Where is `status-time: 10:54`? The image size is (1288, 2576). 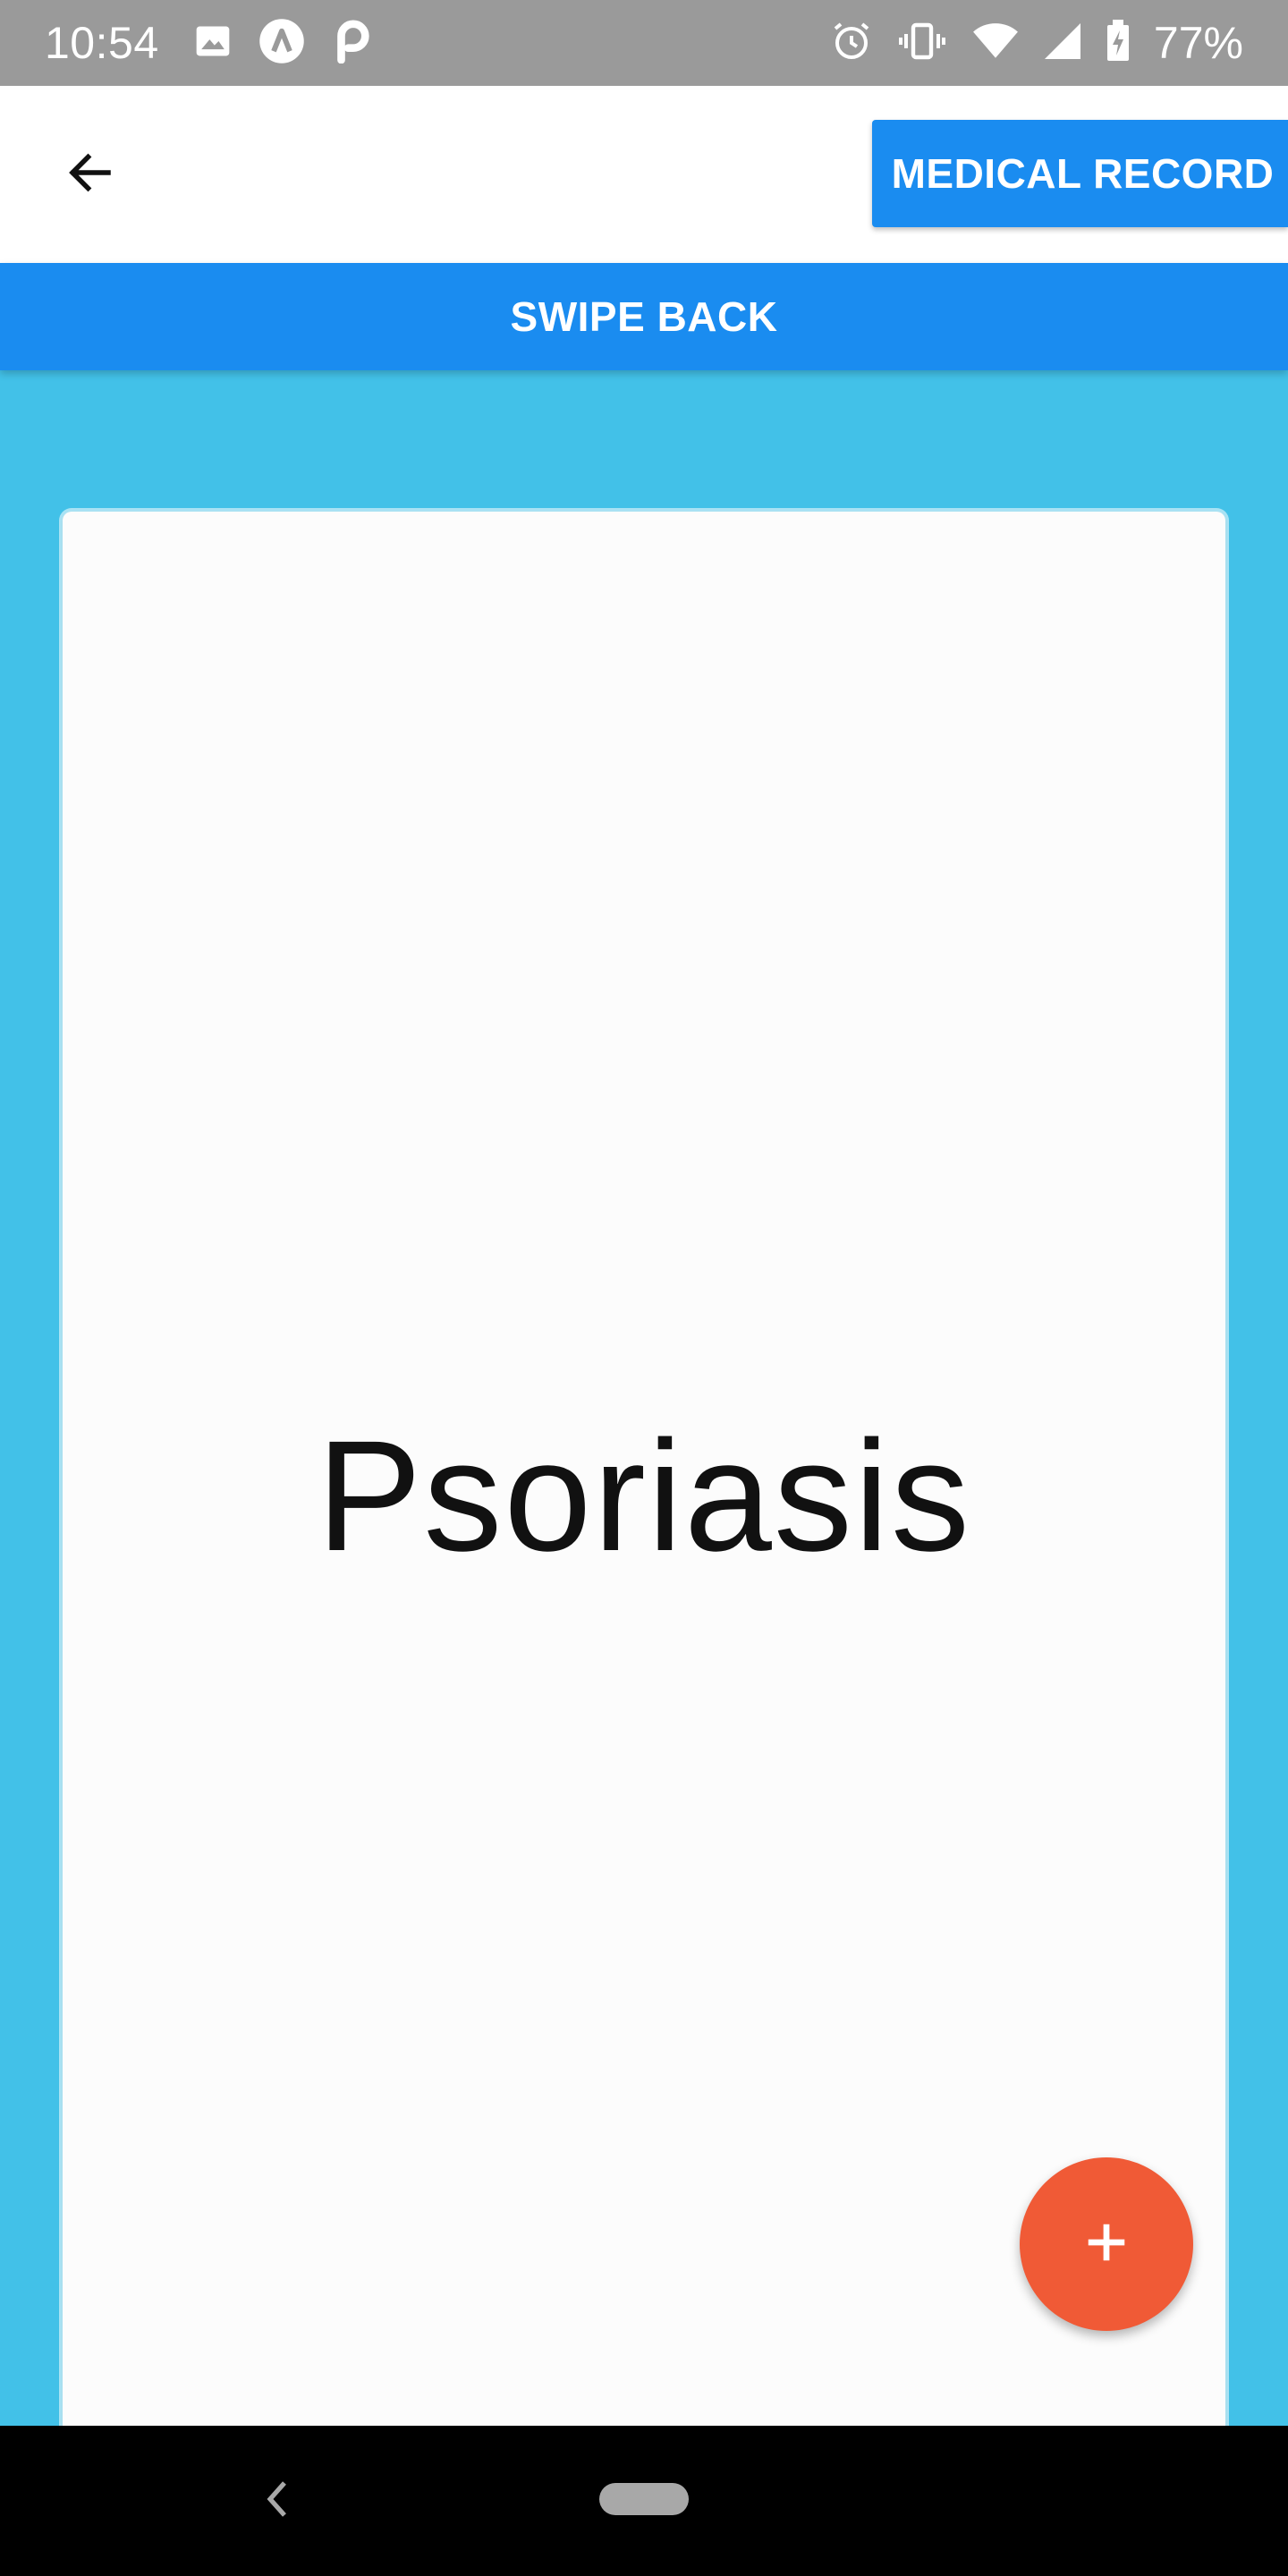
status-time: 10:54 is located at coordinates (102, 43).